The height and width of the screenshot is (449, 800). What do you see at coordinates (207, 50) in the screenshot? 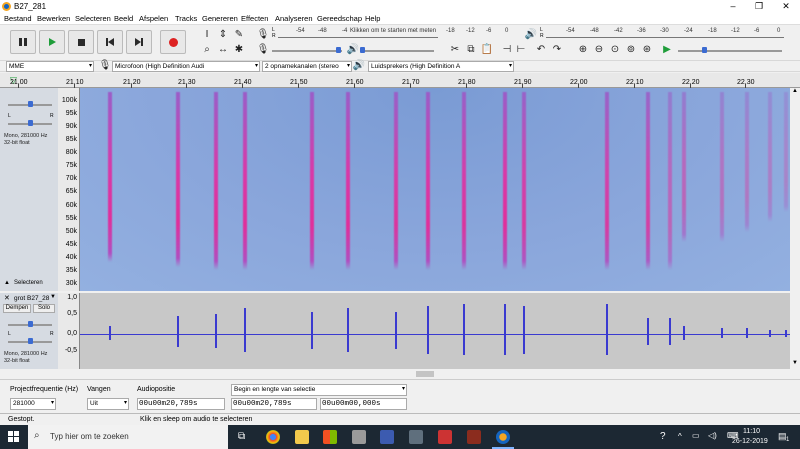
I see `zoom-tool-icon: ⌕` at bounding box center [207, 50].